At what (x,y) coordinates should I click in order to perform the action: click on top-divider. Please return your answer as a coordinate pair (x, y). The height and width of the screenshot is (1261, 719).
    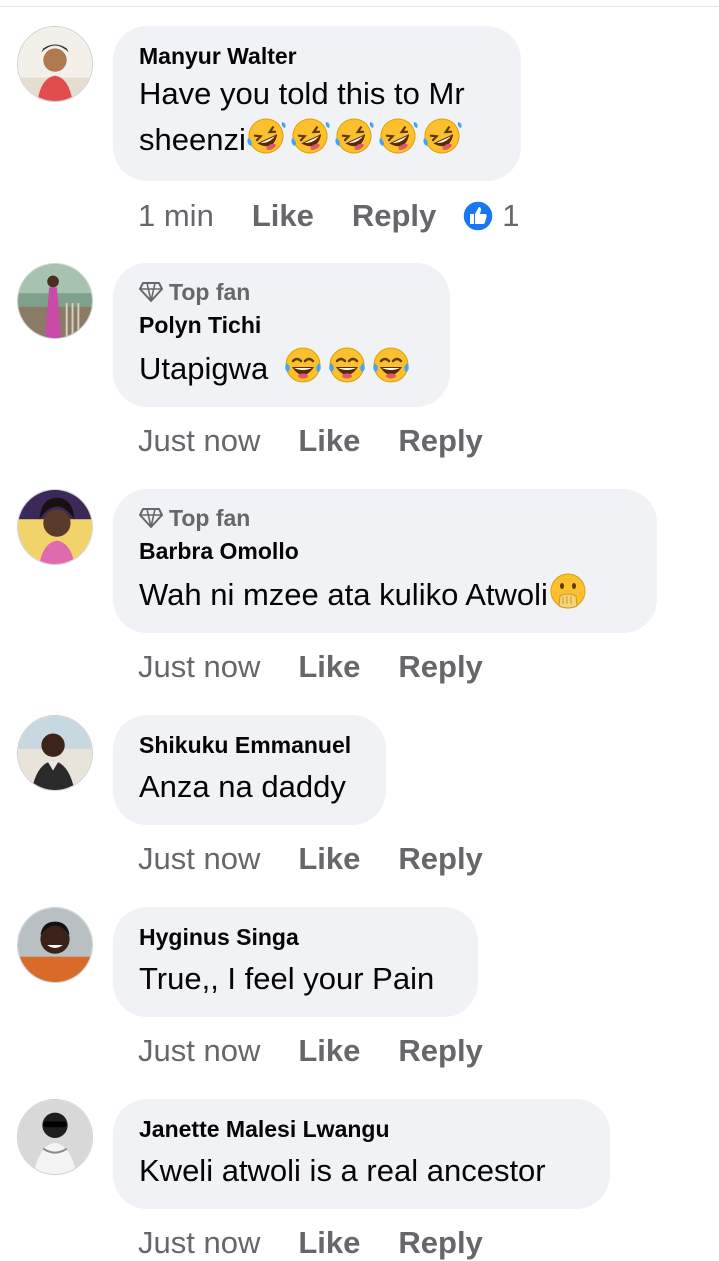
    Looking at the image, I should click on (359, 6).